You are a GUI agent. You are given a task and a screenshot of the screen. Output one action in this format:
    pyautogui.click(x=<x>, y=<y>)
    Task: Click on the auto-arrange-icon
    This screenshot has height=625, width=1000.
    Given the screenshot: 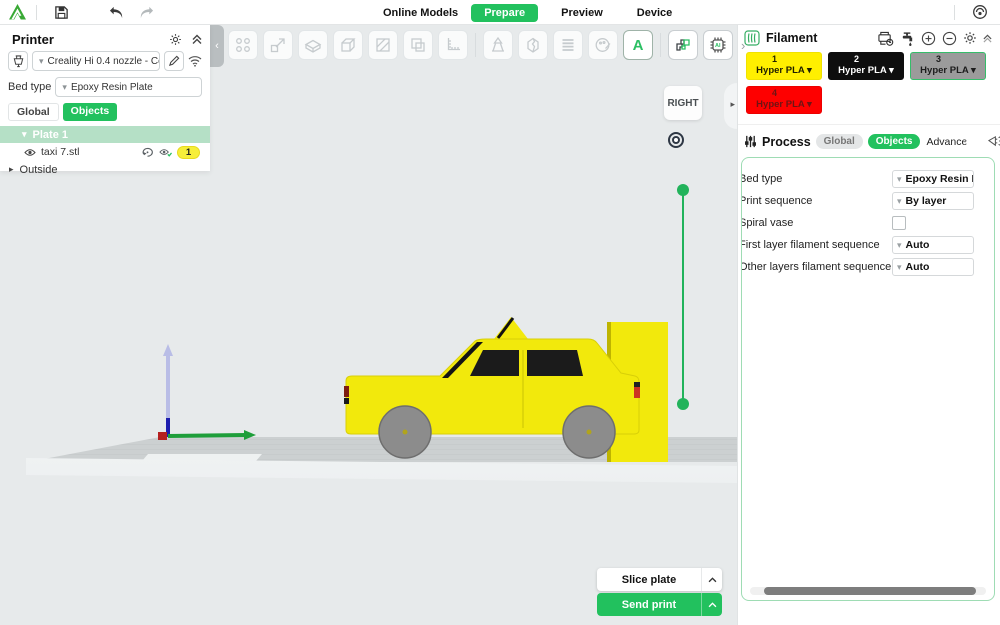 What is the action you would take?
    pyautogui.click(x=243, y=45)
    